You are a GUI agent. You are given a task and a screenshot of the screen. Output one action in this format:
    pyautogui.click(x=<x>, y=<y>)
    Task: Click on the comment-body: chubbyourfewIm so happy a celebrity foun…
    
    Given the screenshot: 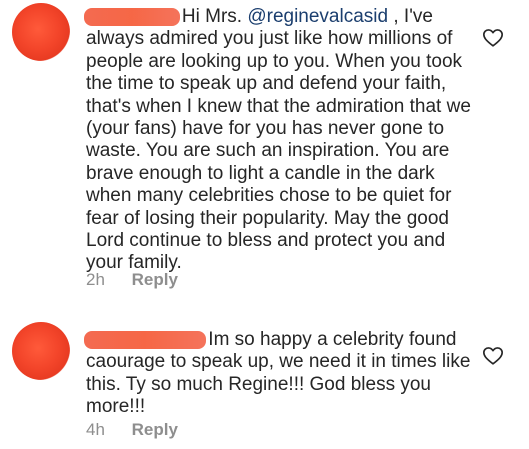 What is the action you would take?
    pyautogui.click(x=280, y=374)
    